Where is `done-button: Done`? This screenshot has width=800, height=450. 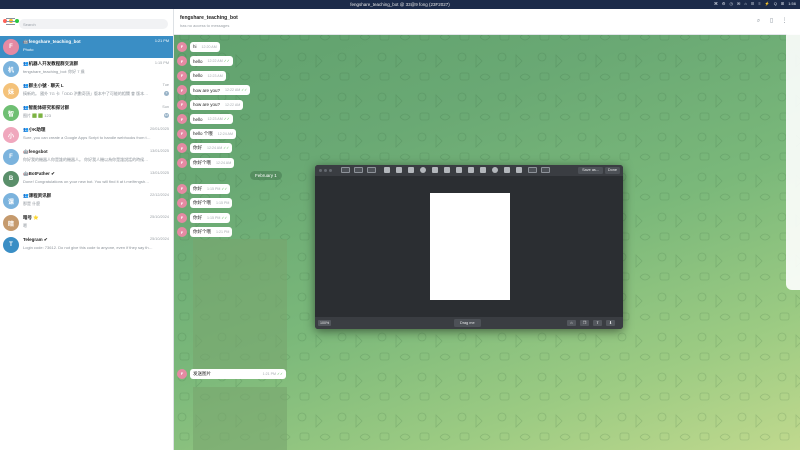
done-button: Done is located at coordinates (612, 170).